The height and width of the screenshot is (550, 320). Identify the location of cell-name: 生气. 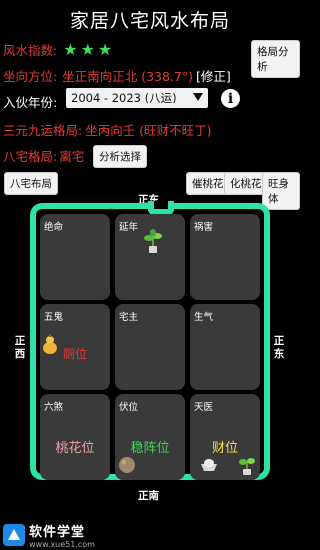
(204, 317).